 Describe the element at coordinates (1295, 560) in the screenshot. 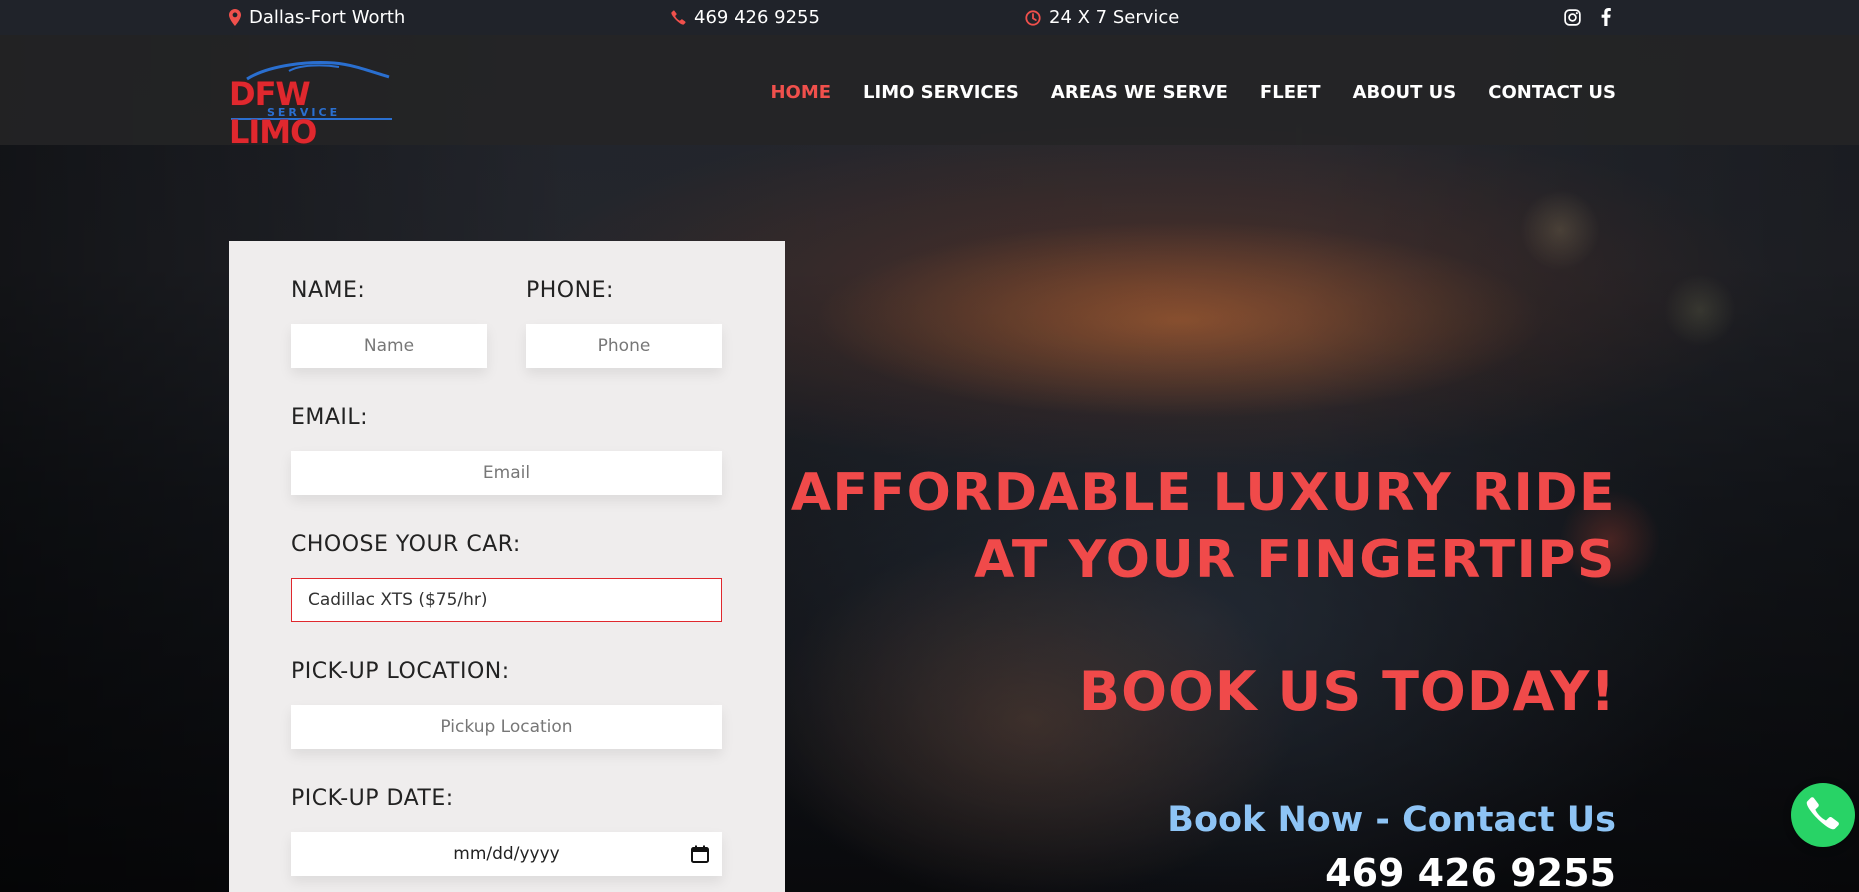

I see `hero-headline-line2: AT YOUR FINGERTIPS` at that location.